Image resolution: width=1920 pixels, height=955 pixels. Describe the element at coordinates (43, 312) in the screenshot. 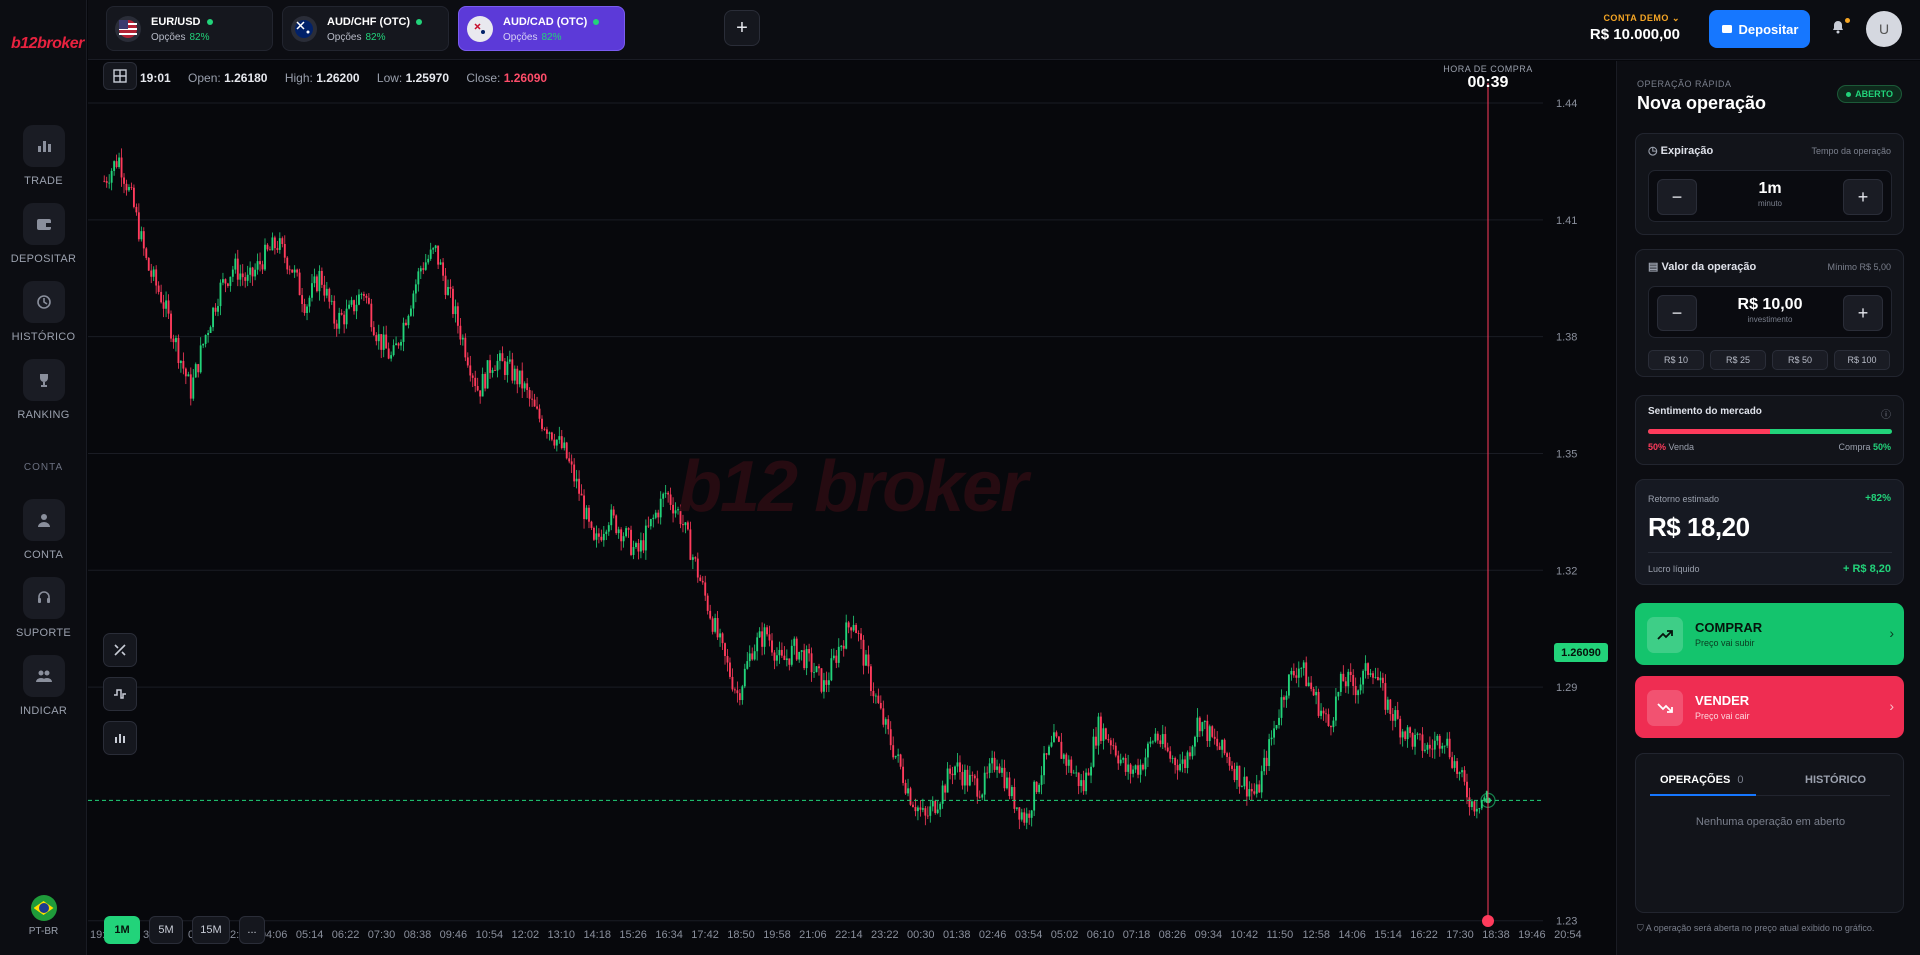

I see `nav-history: HISTÓRICO` at that location.